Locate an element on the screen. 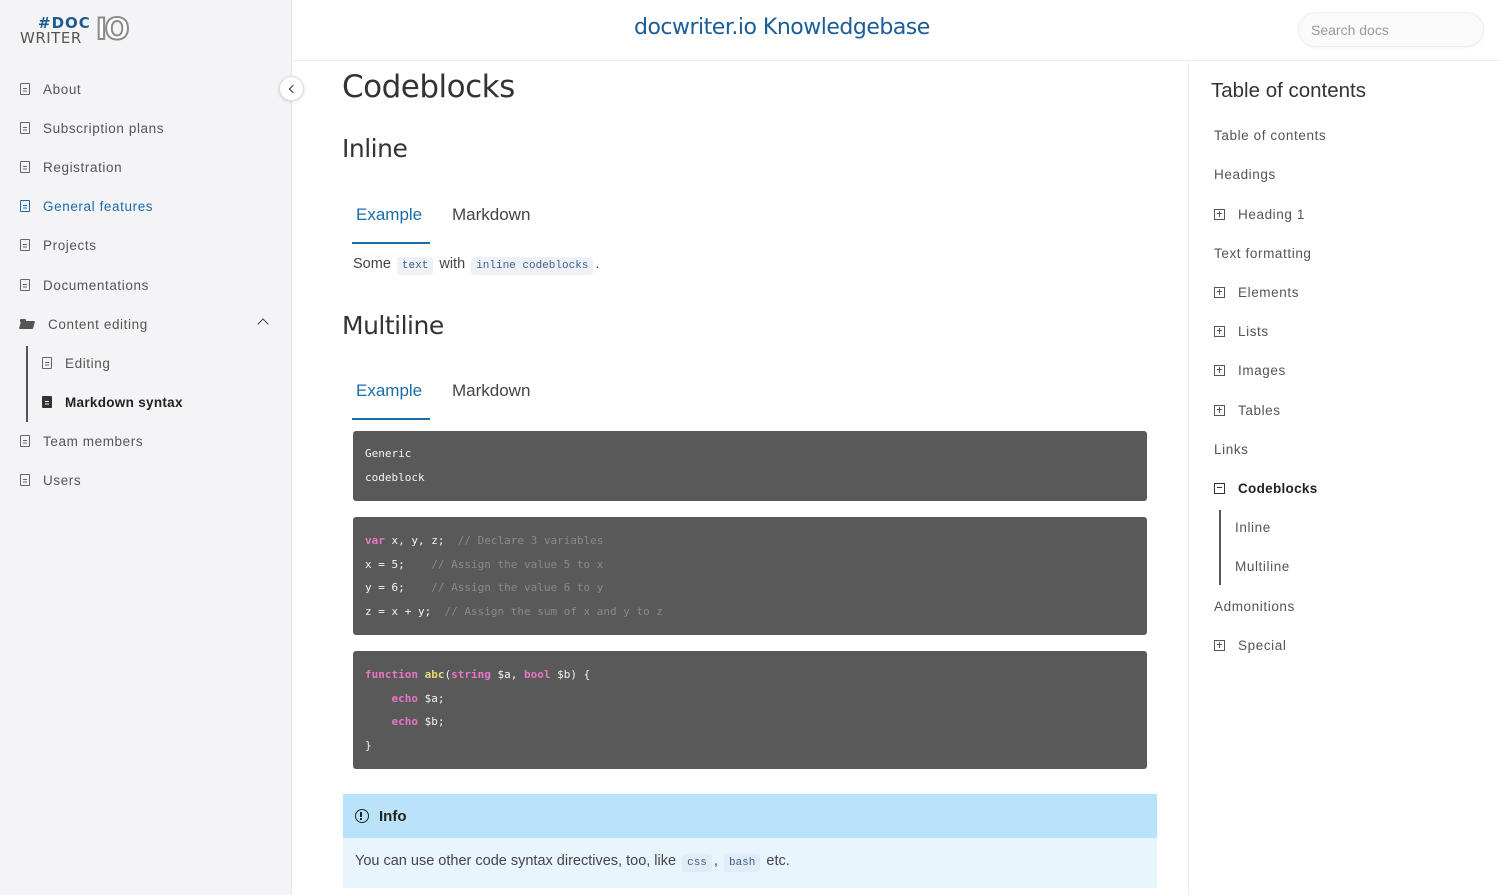  toc-item-special: Special is located at coordinates (1250, 645).